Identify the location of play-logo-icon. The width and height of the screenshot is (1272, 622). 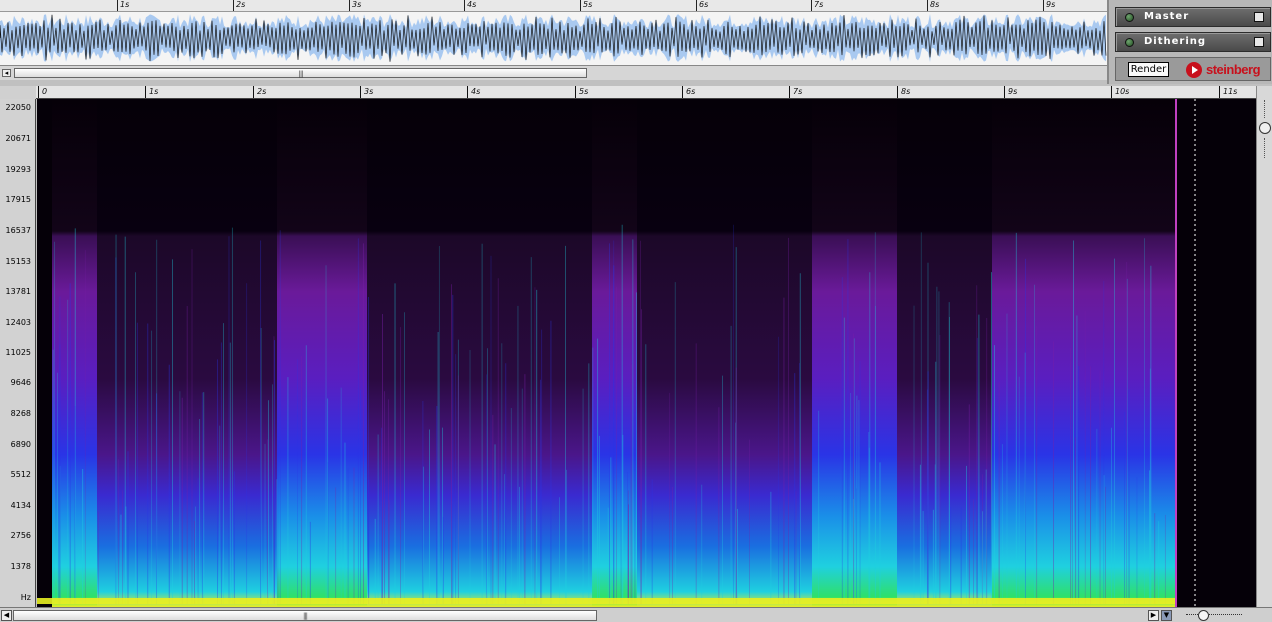
(1194, 70).